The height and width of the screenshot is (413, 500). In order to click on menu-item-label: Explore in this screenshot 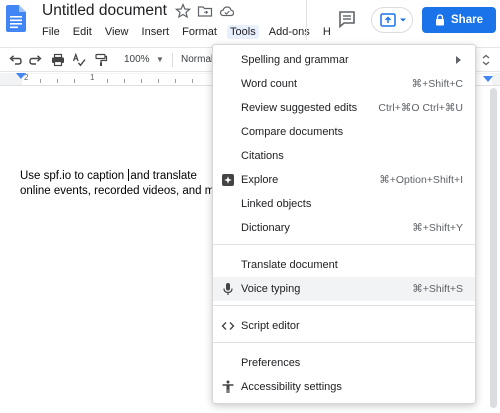, I will do `click(260, 180)`.